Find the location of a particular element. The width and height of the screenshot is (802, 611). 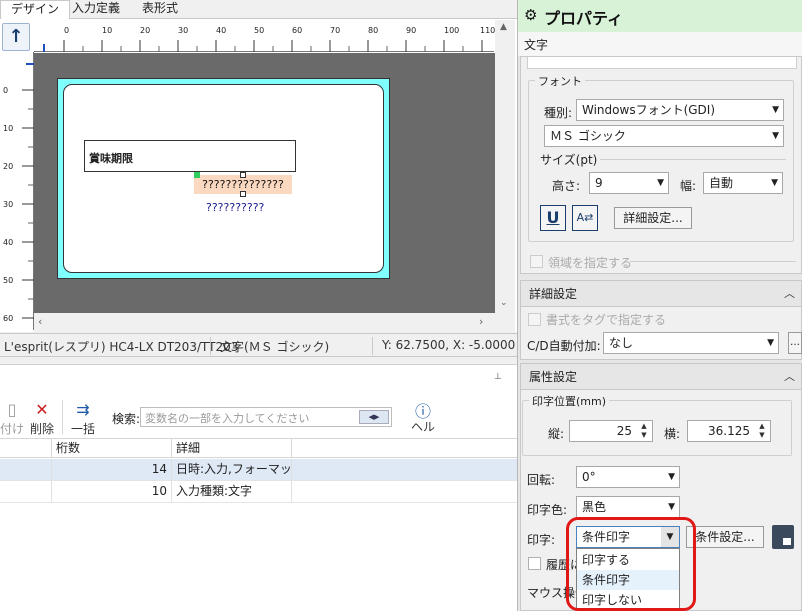

property-title-text: プロパティ is located at coordinates (584, 18).